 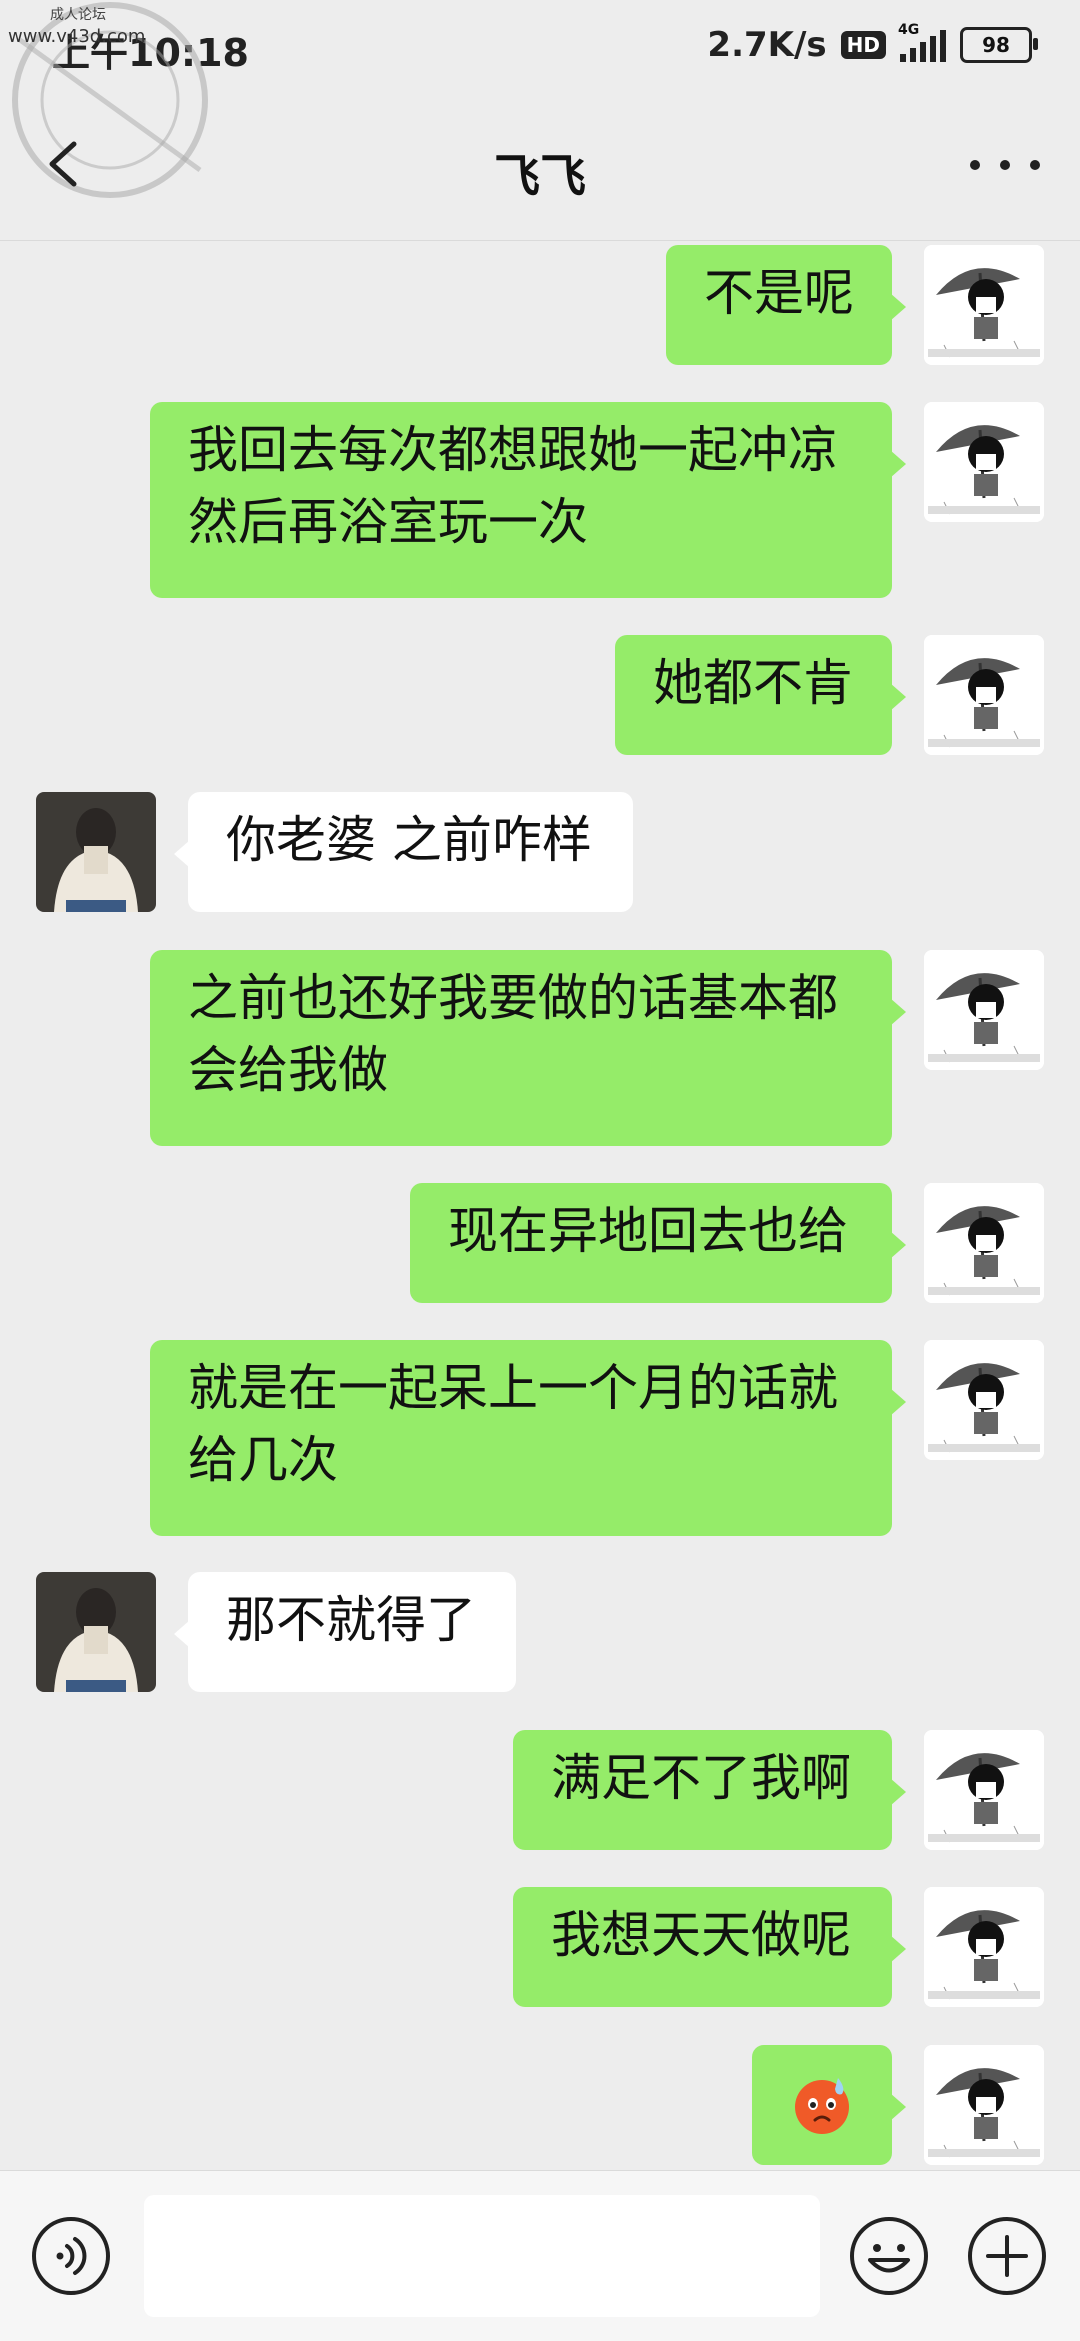 I want to click on battery-level: 98, so click(x=996, y=45).